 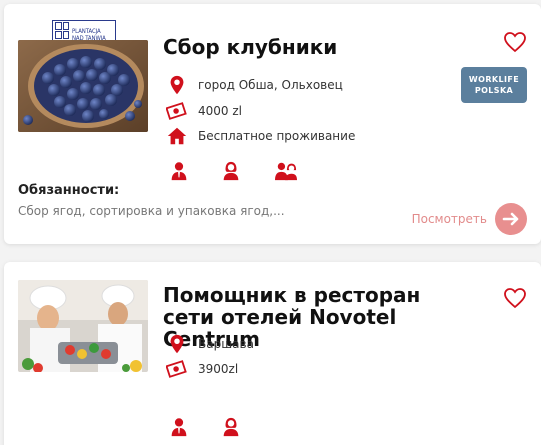 What do you see at coordinates (69, 190) in the screenshot?
I see `duties-label: Обязанности:` at bounding box center [69, 190].